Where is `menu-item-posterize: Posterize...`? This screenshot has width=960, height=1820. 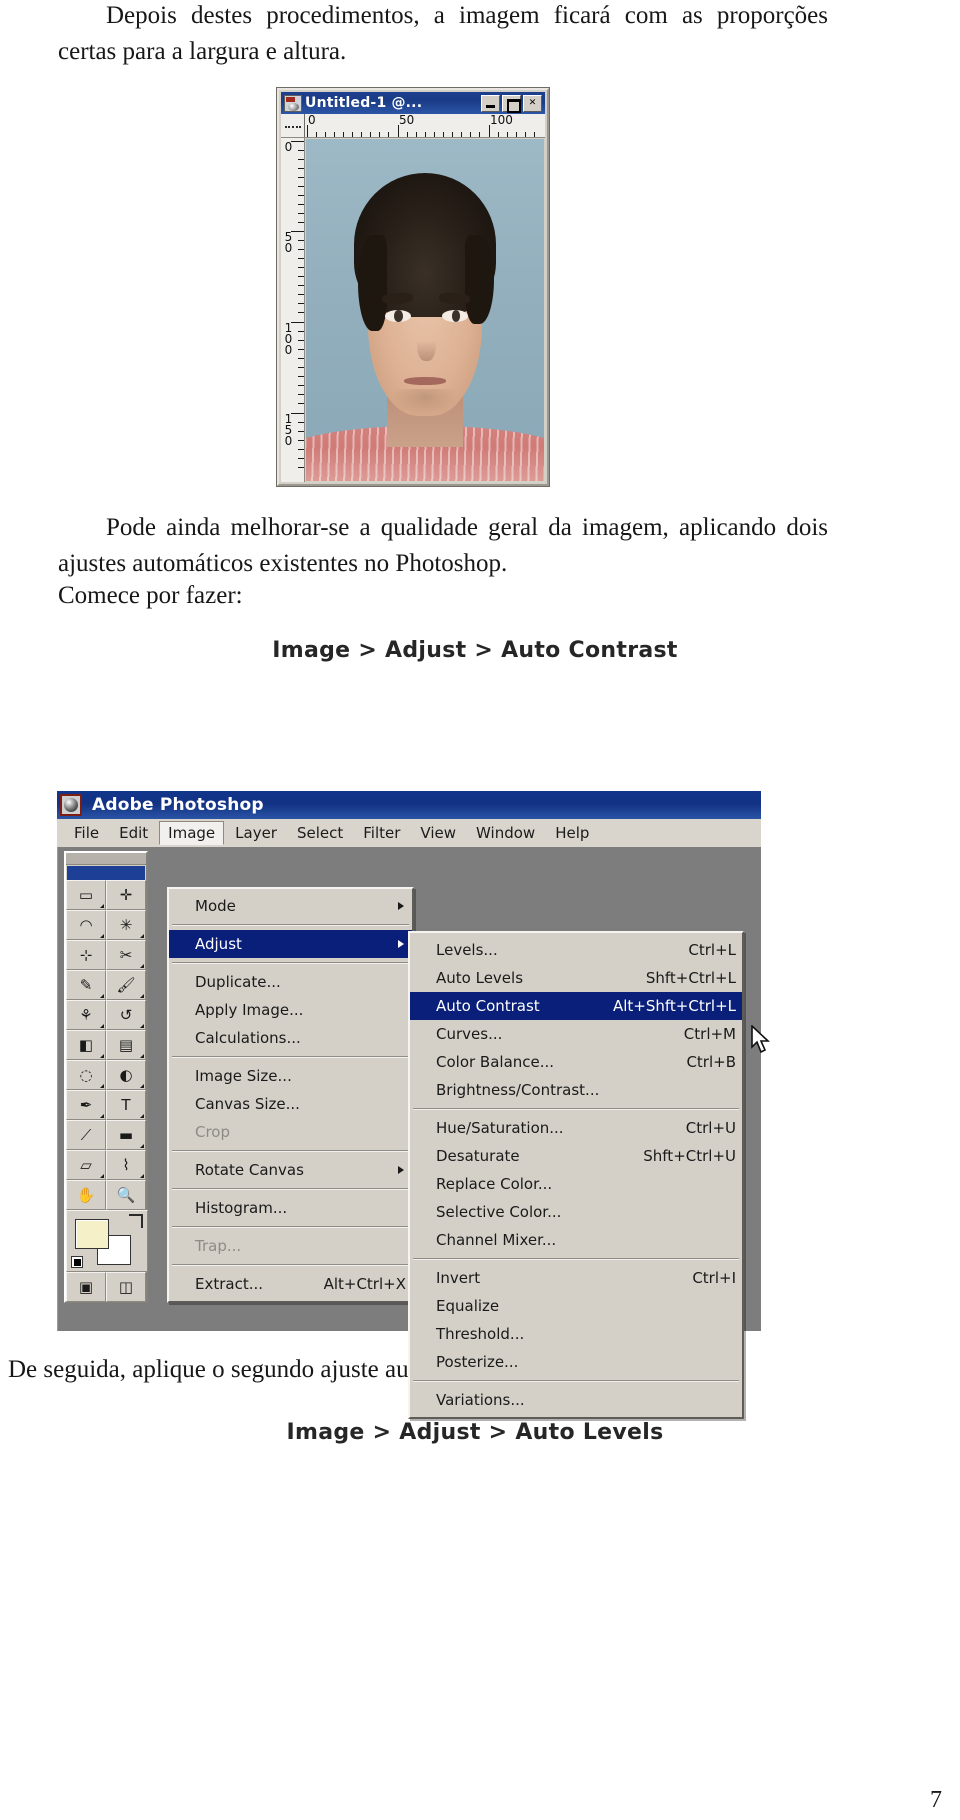 menu-item-posterize: Posterize... is located at coordinates (576, 1362).